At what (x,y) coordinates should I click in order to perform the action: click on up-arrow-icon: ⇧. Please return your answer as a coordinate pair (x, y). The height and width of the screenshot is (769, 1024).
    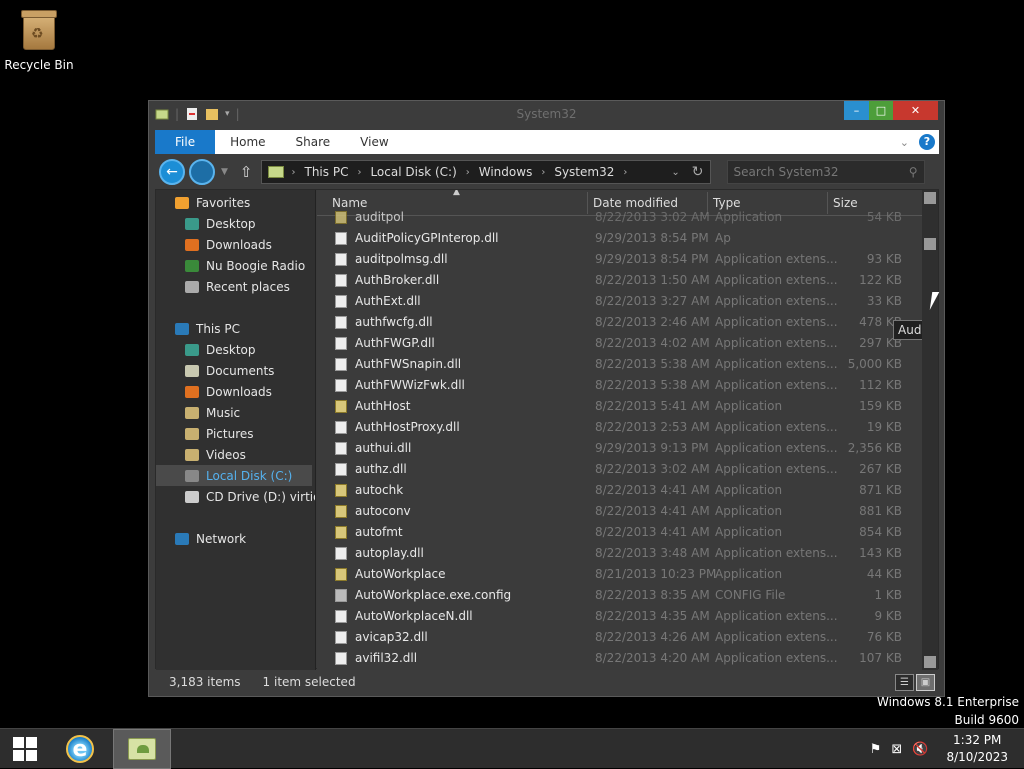
    Looking at the image, I should click on (246, 172).